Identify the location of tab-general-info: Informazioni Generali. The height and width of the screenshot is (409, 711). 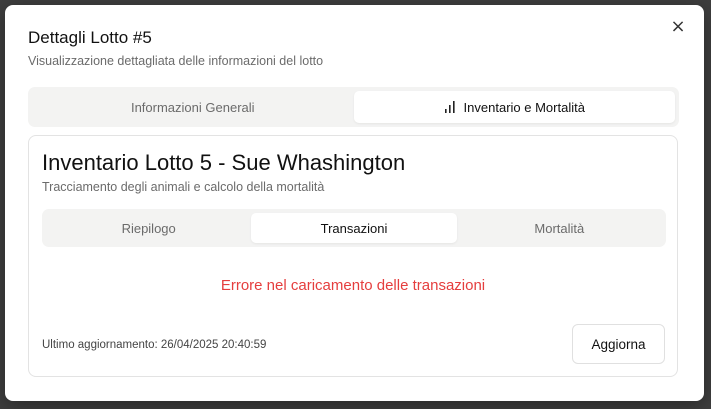
(193, 107).